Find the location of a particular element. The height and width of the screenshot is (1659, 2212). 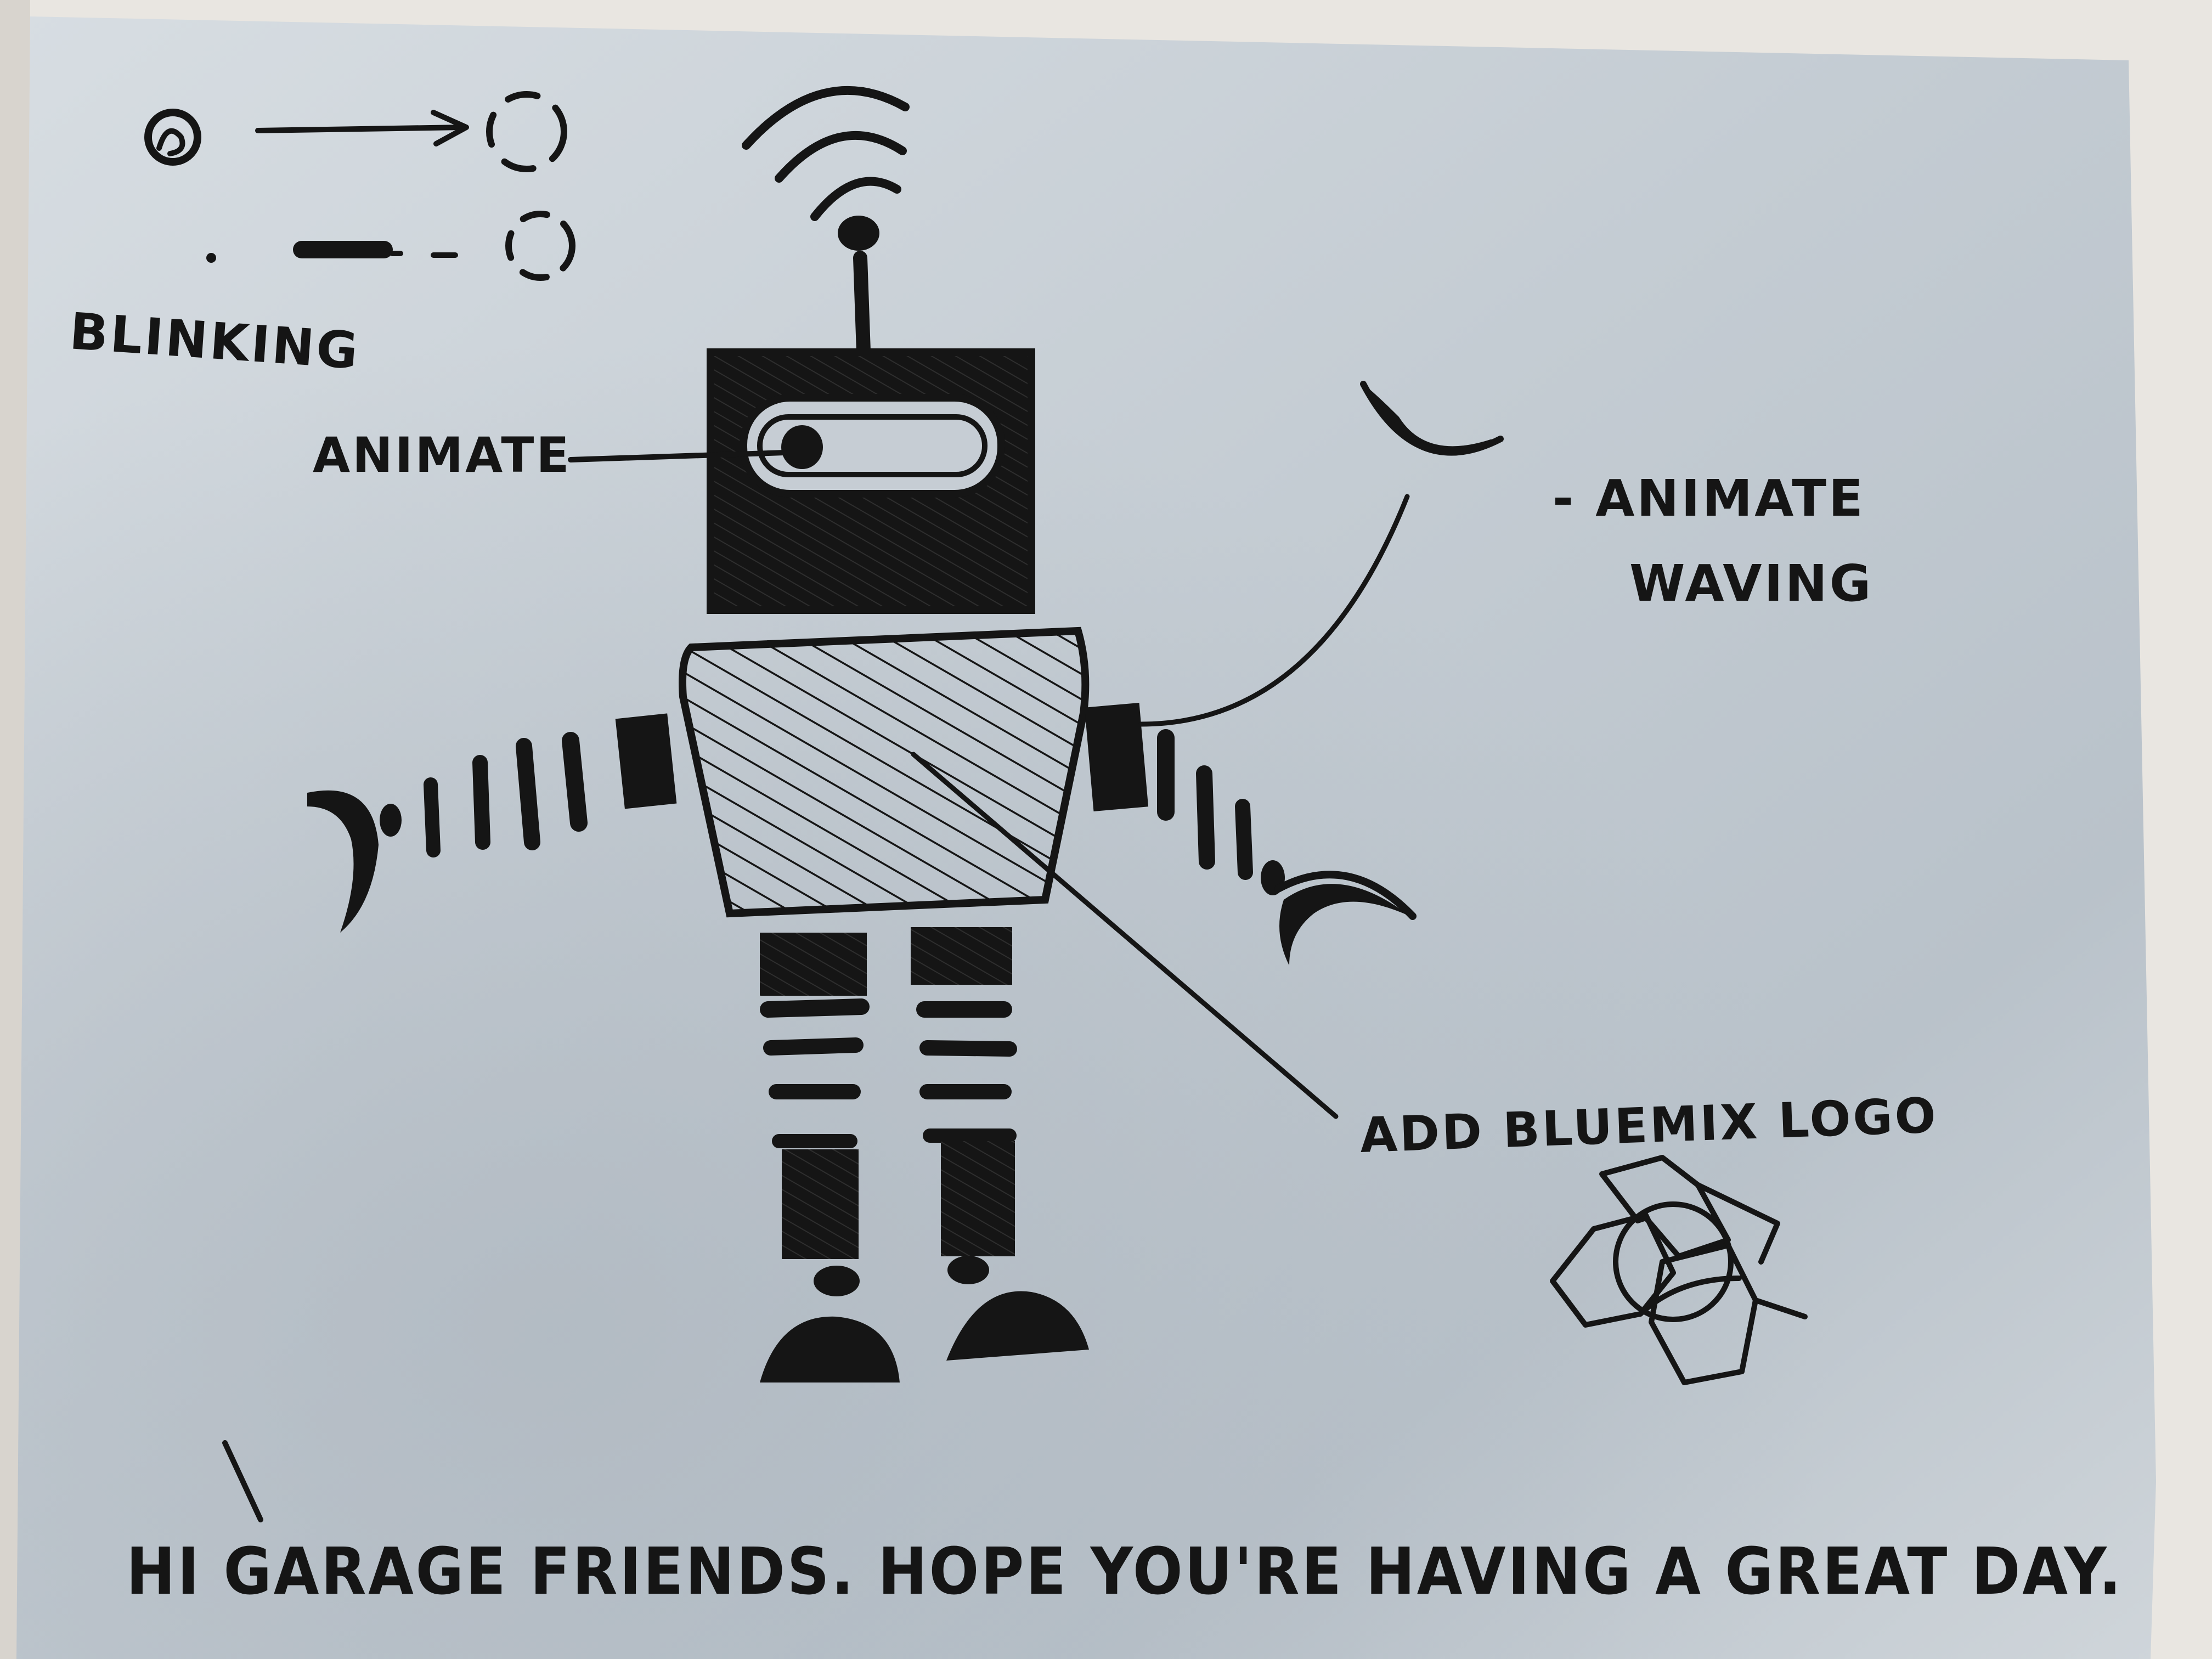

blink-dot is located at coordinates (211, 258).